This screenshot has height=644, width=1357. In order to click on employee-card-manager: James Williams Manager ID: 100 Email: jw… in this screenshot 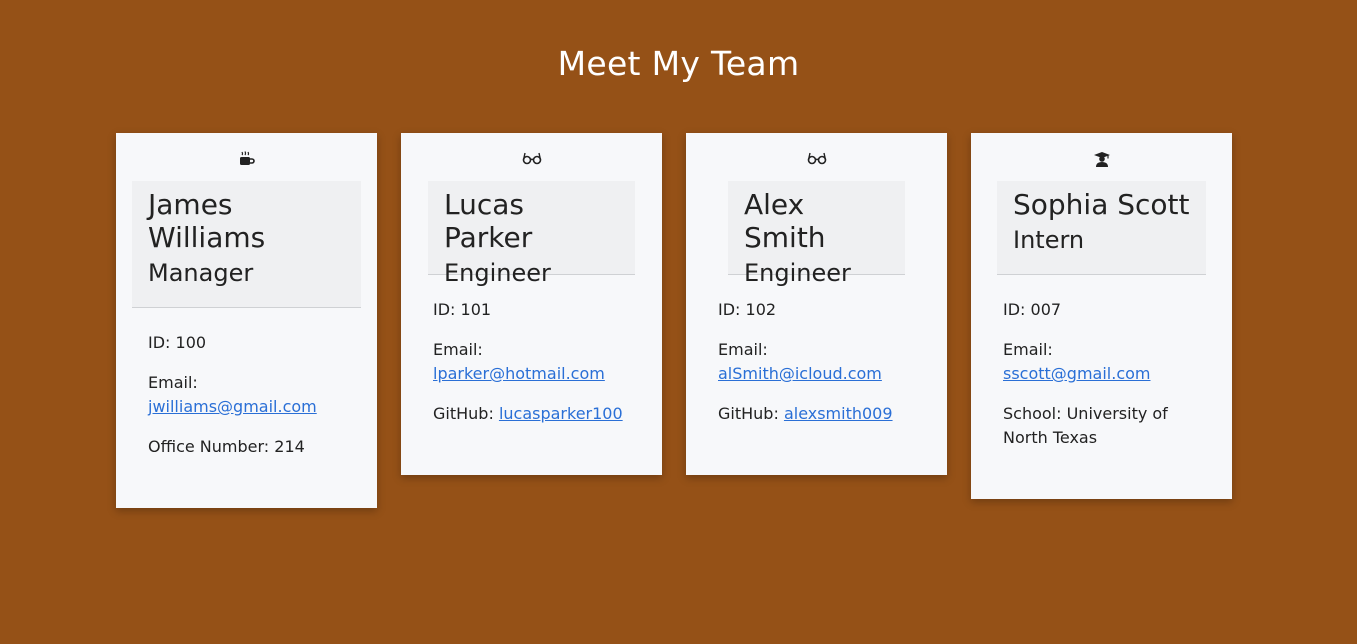, I will do `click(246, 320)`.